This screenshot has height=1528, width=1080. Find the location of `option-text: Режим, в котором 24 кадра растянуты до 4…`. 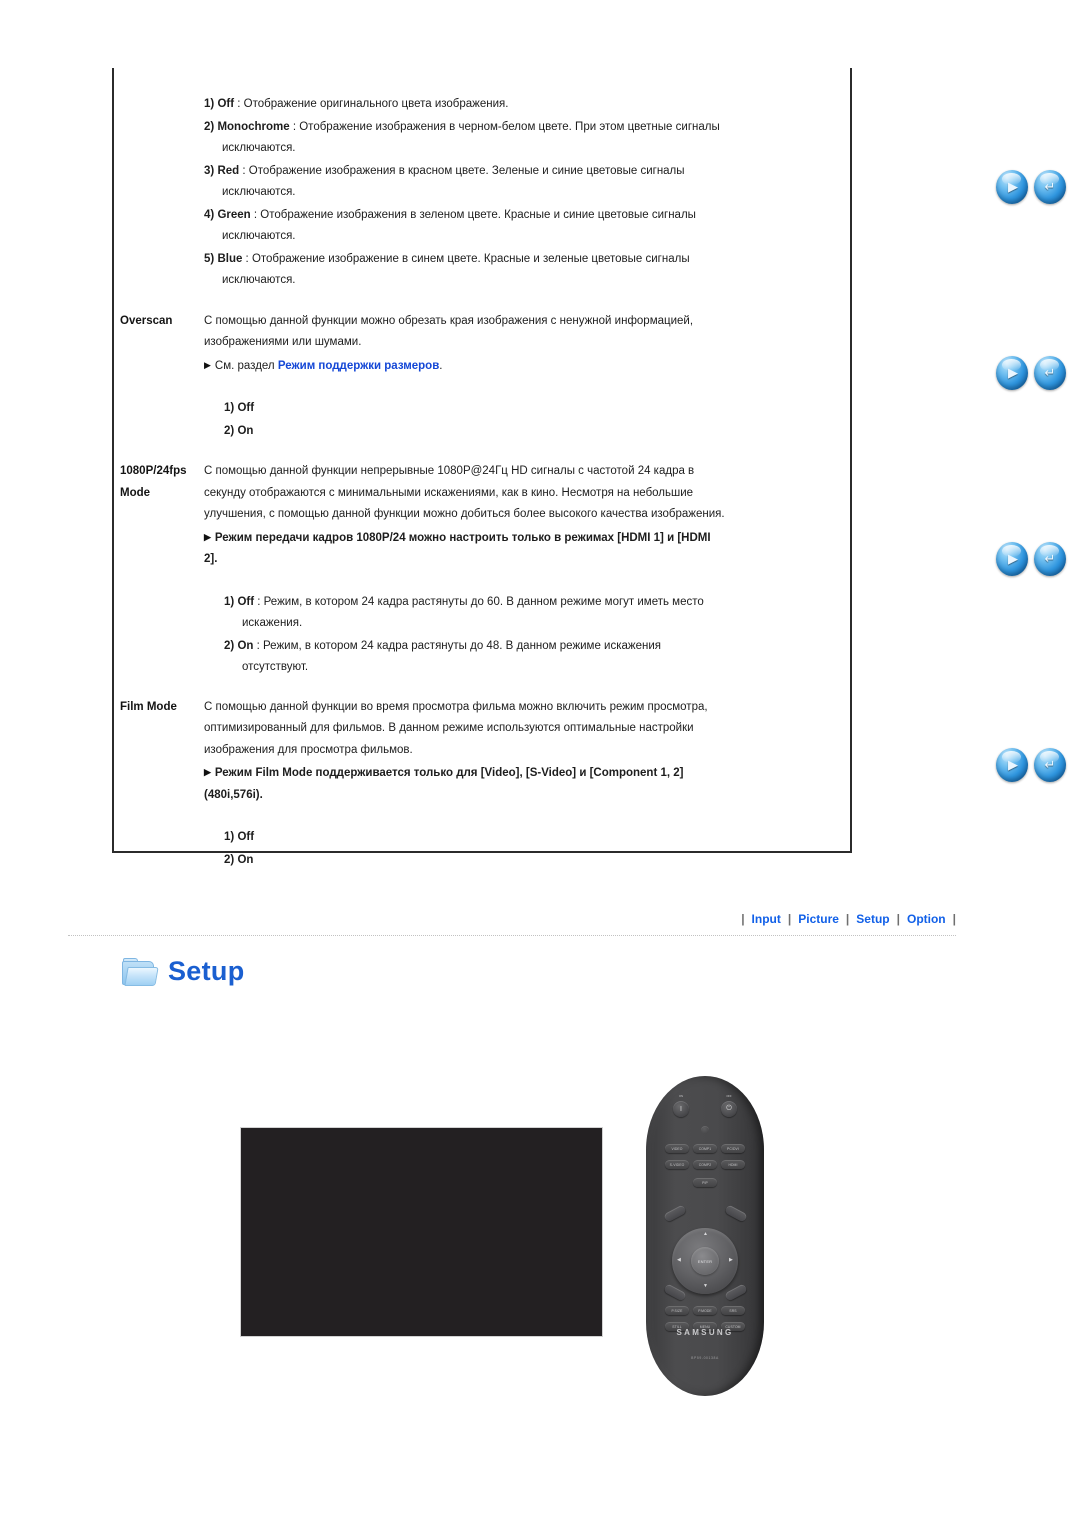

option-text: Режим, в котором 24 кадра растянуты до 4… is located at coordinates (451, 656).